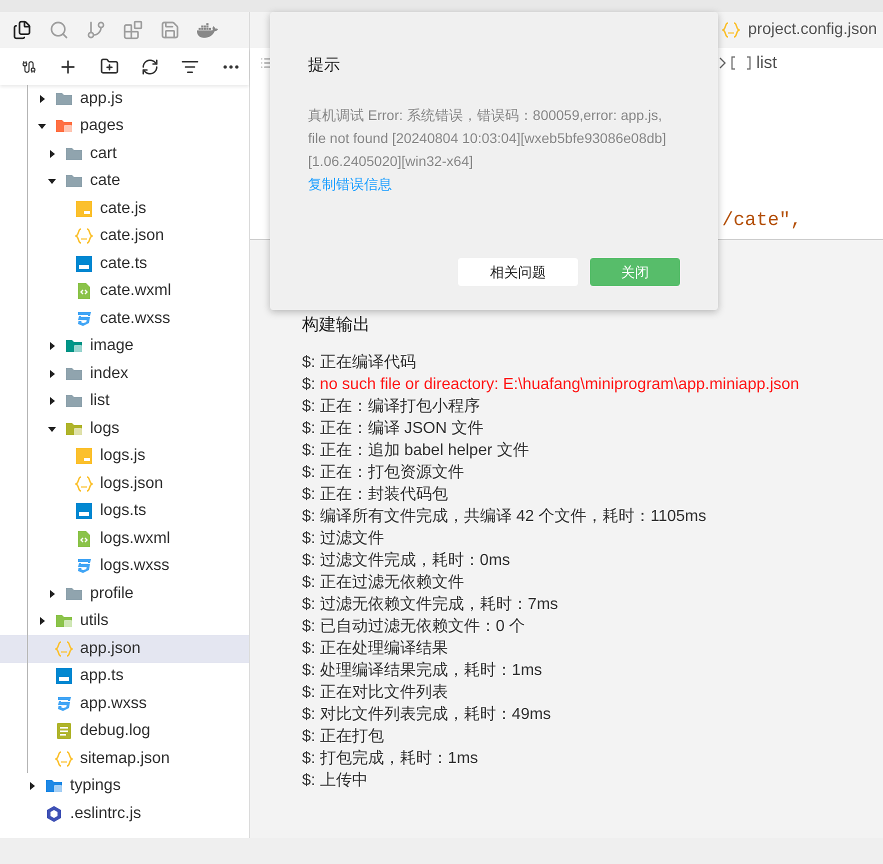 The height and width of the screenshot is (864, 883). Describe the element at coordinates (124, 154) in the screenshot. I see `file-tree-item: cart` at that location.